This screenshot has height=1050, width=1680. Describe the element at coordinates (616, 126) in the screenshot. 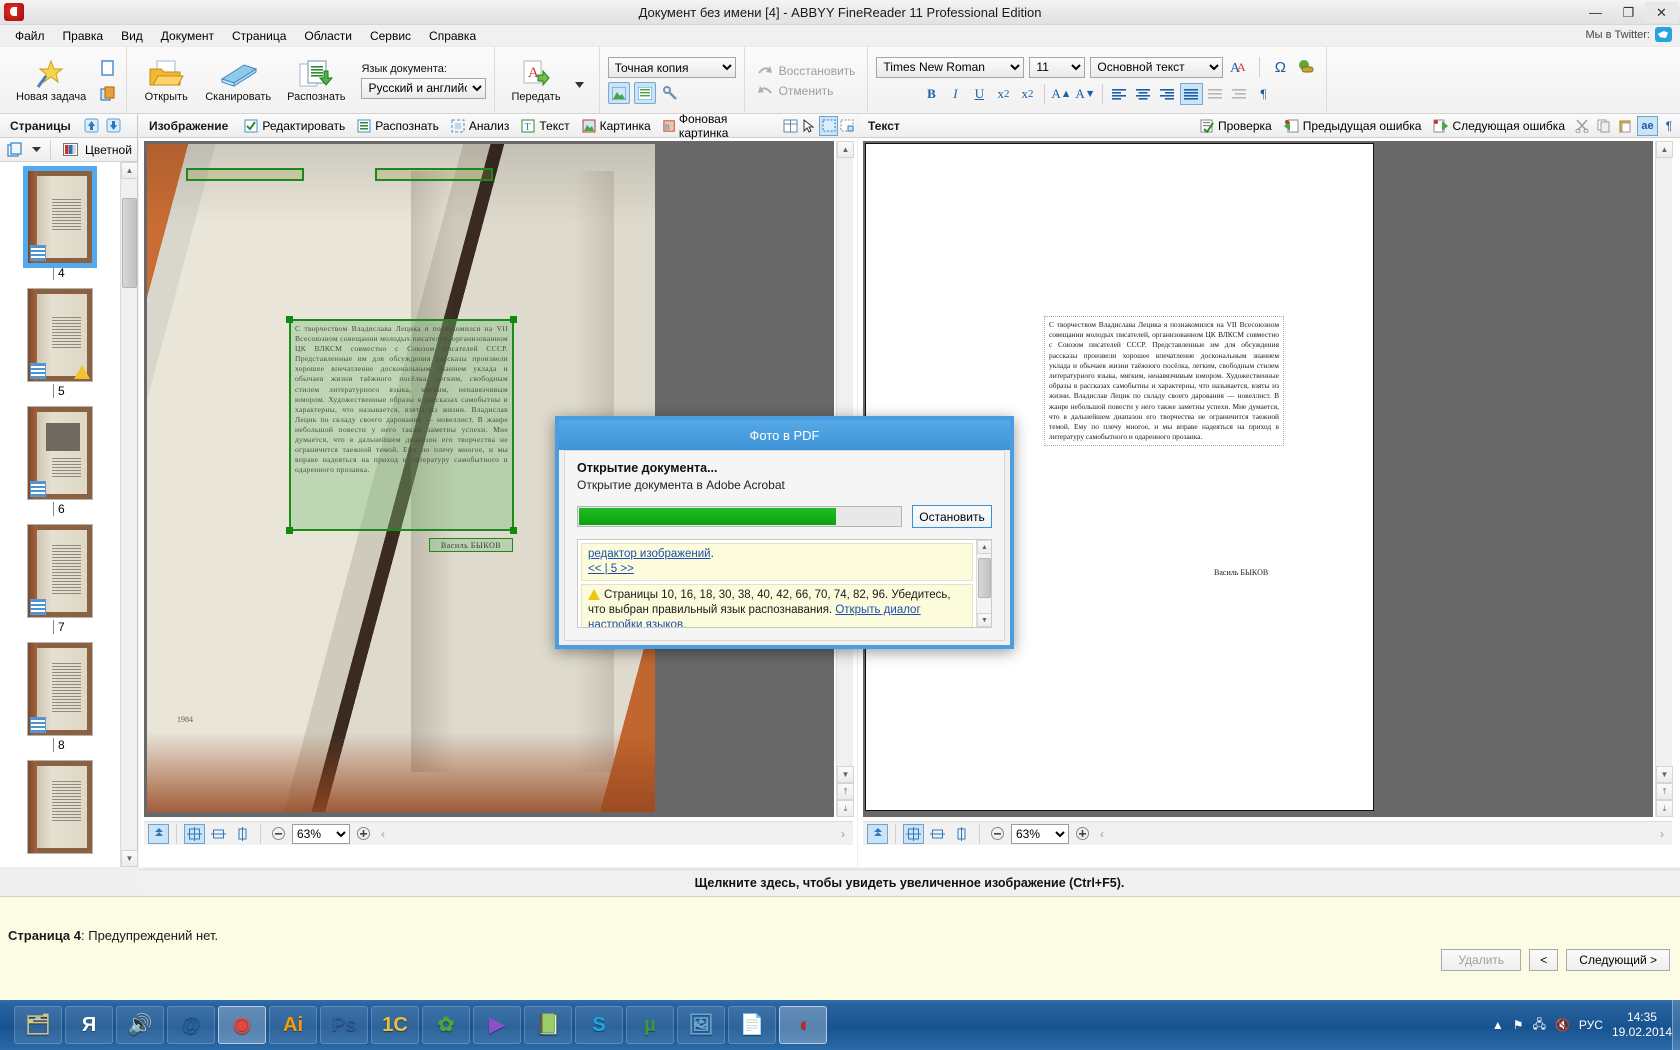

I see `picture-area-button: Картинка` at that location.